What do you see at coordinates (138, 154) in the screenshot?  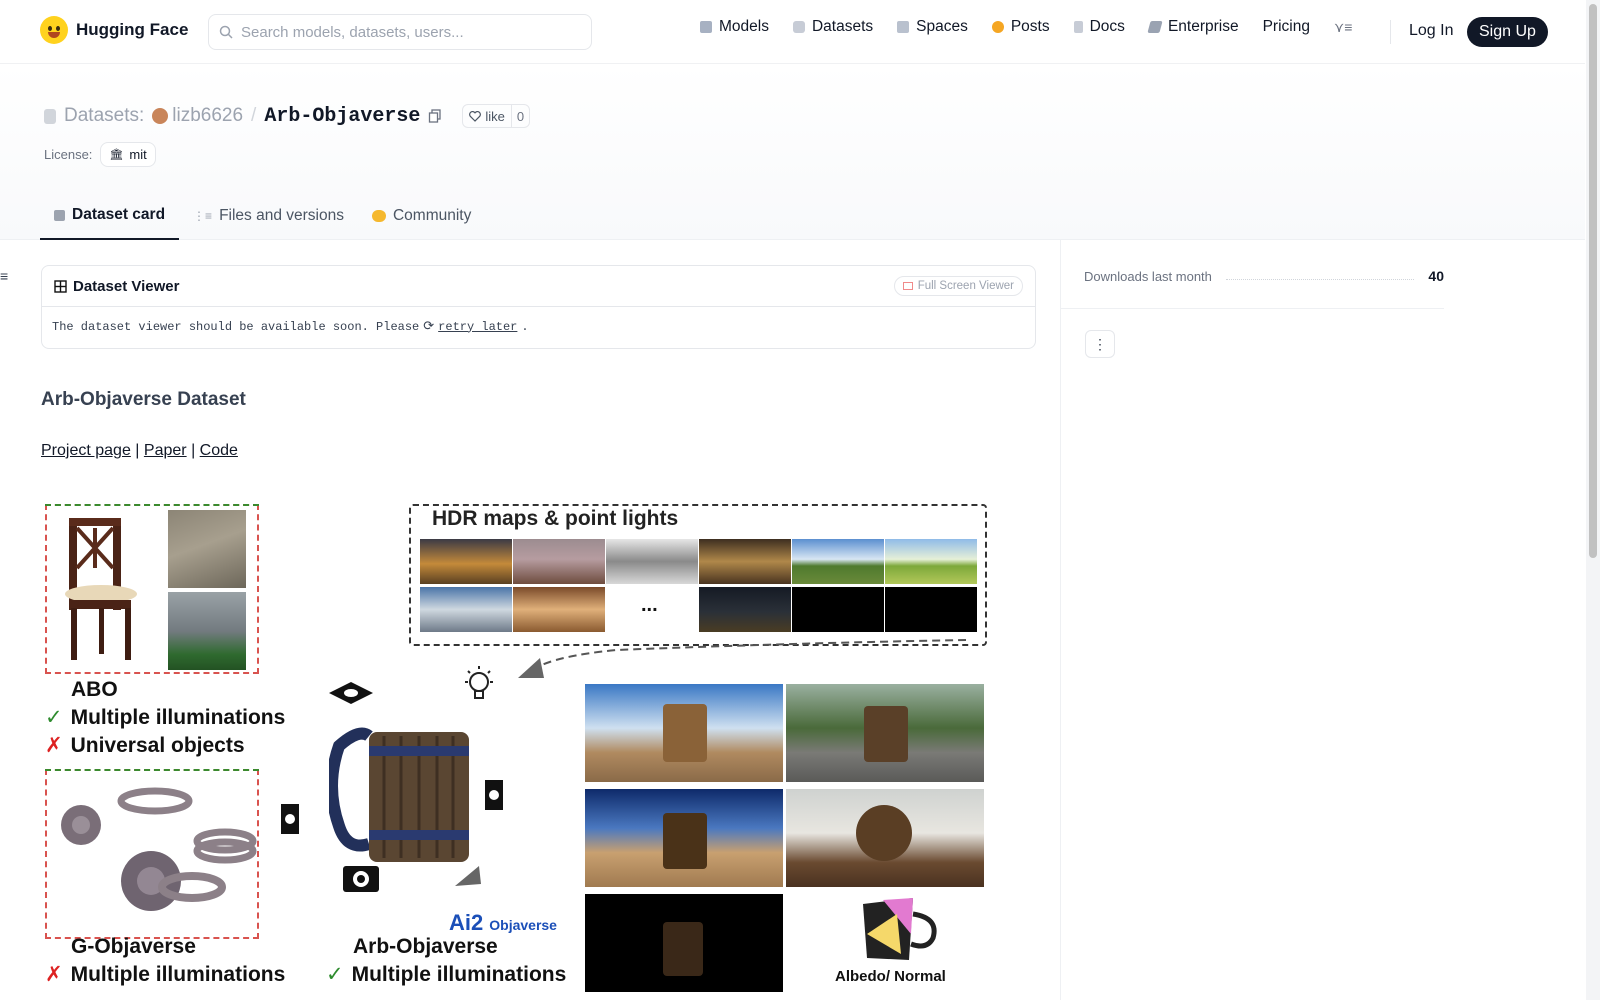 I see `license-value: mit` at bounding box center [138, 154].